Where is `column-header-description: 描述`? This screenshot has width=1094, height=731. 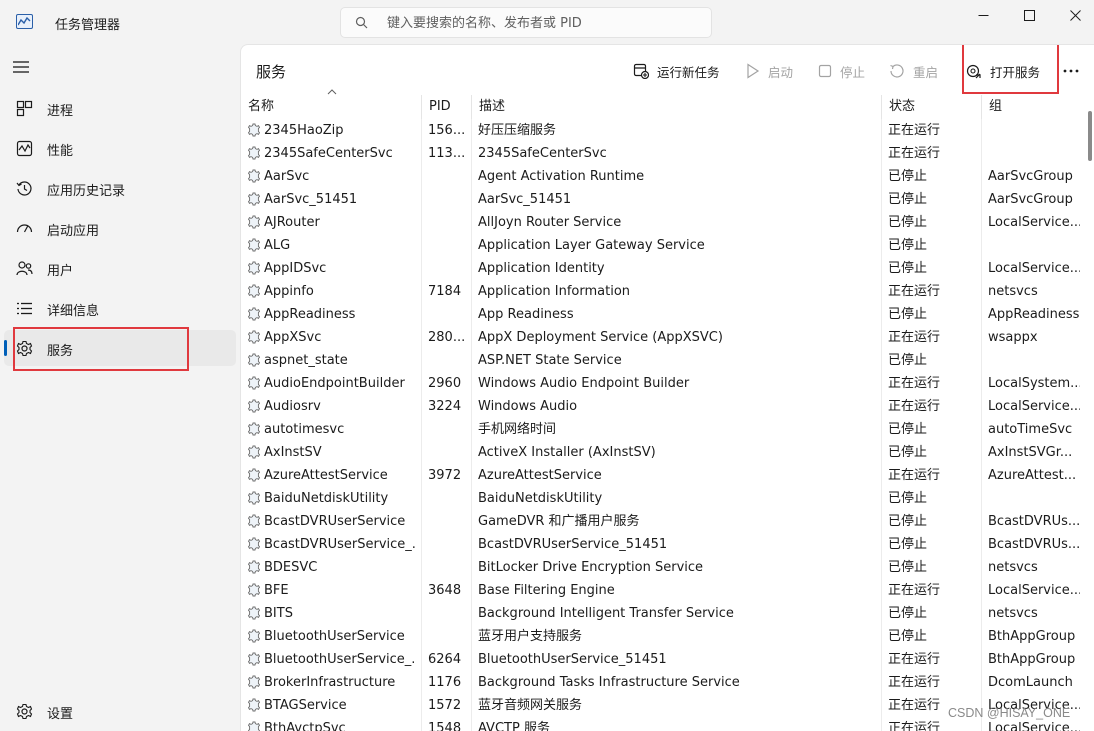 column-header-description: 描述 is located at coordinates (676, 107).